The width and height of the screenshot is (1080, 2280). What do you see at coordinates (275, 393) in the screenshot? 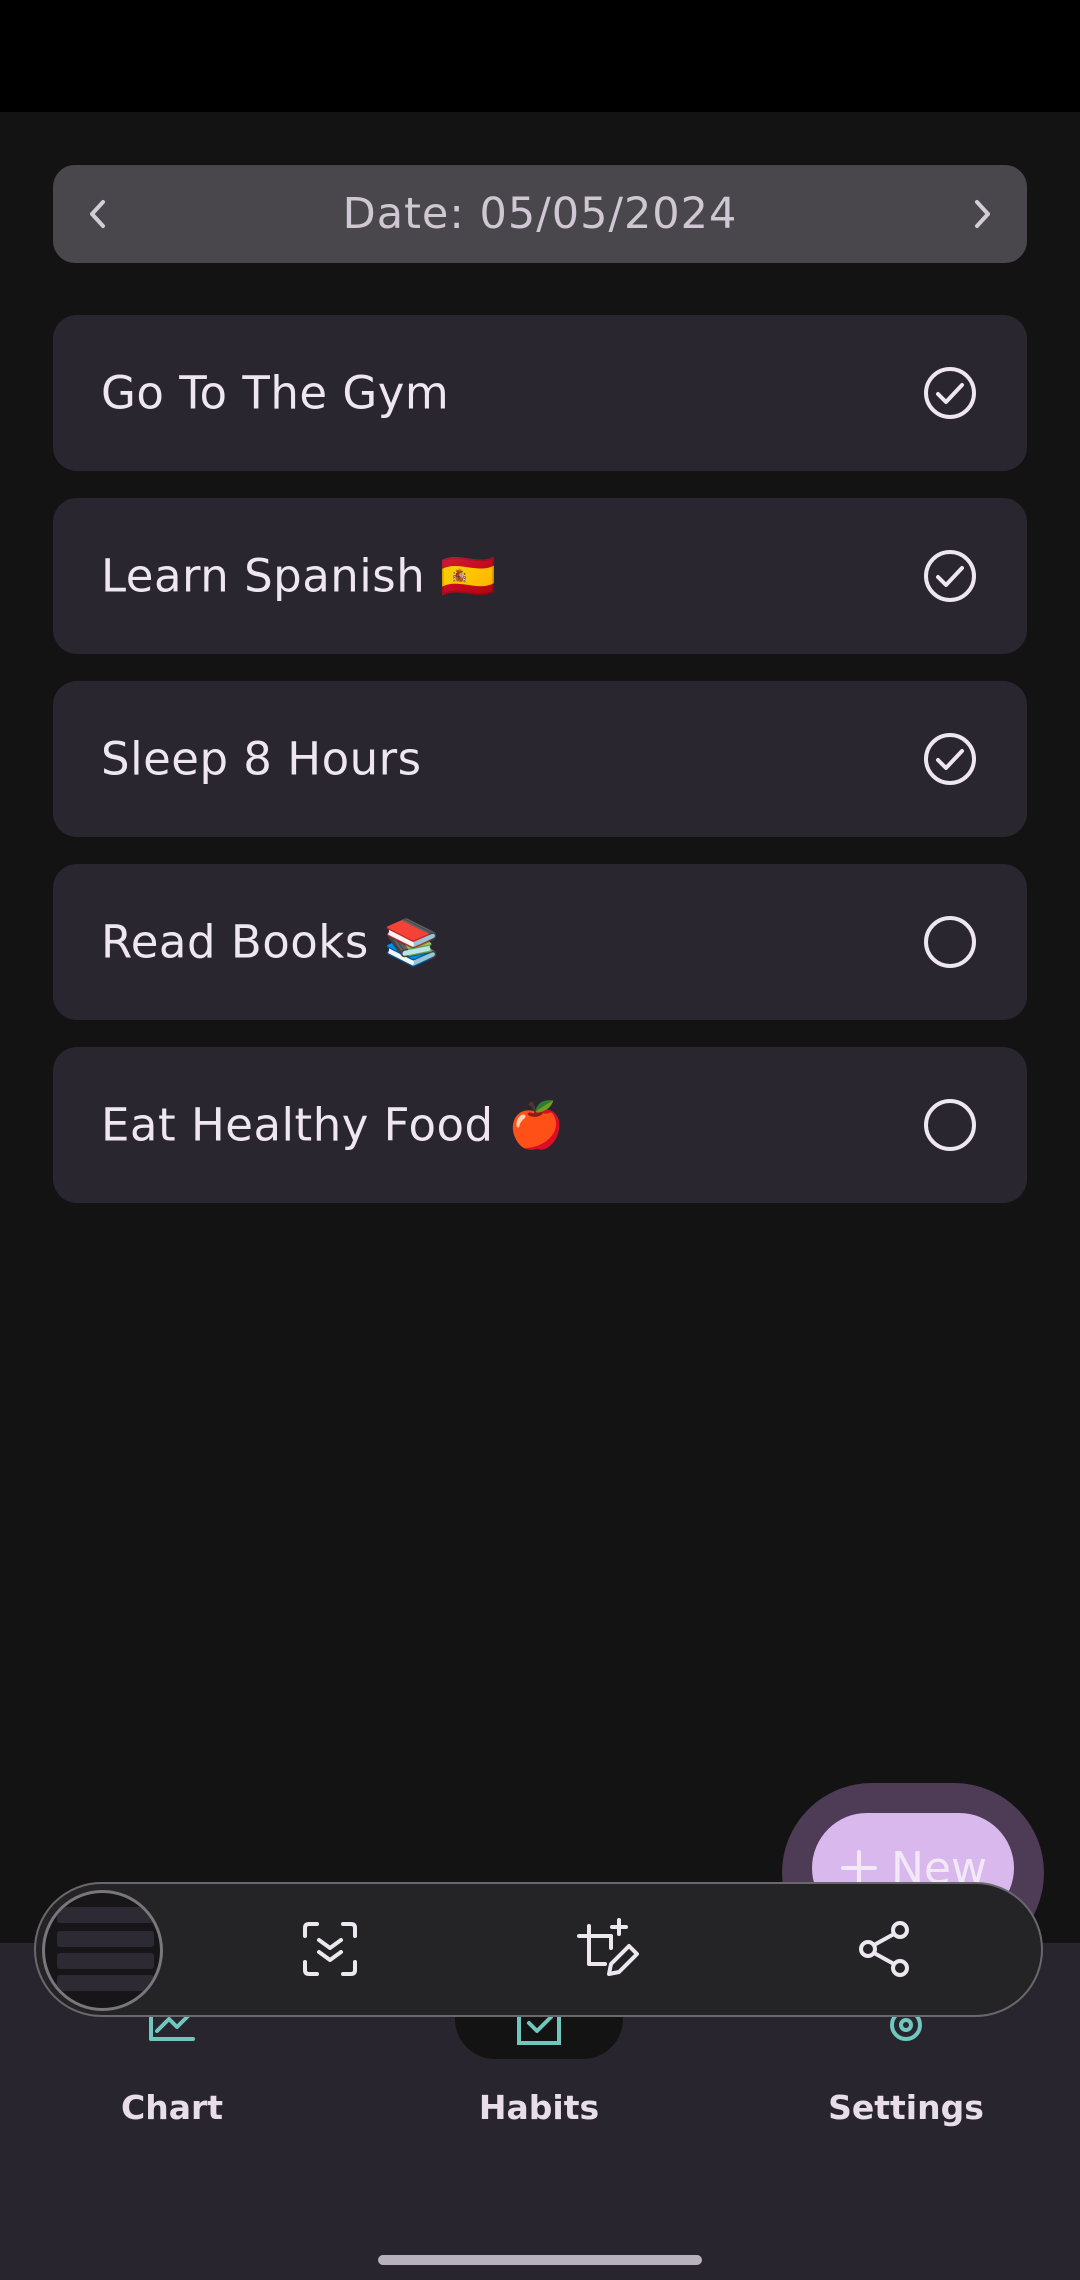
I see `habit-label: Go To The Gym` at bounding box center [275, 393].